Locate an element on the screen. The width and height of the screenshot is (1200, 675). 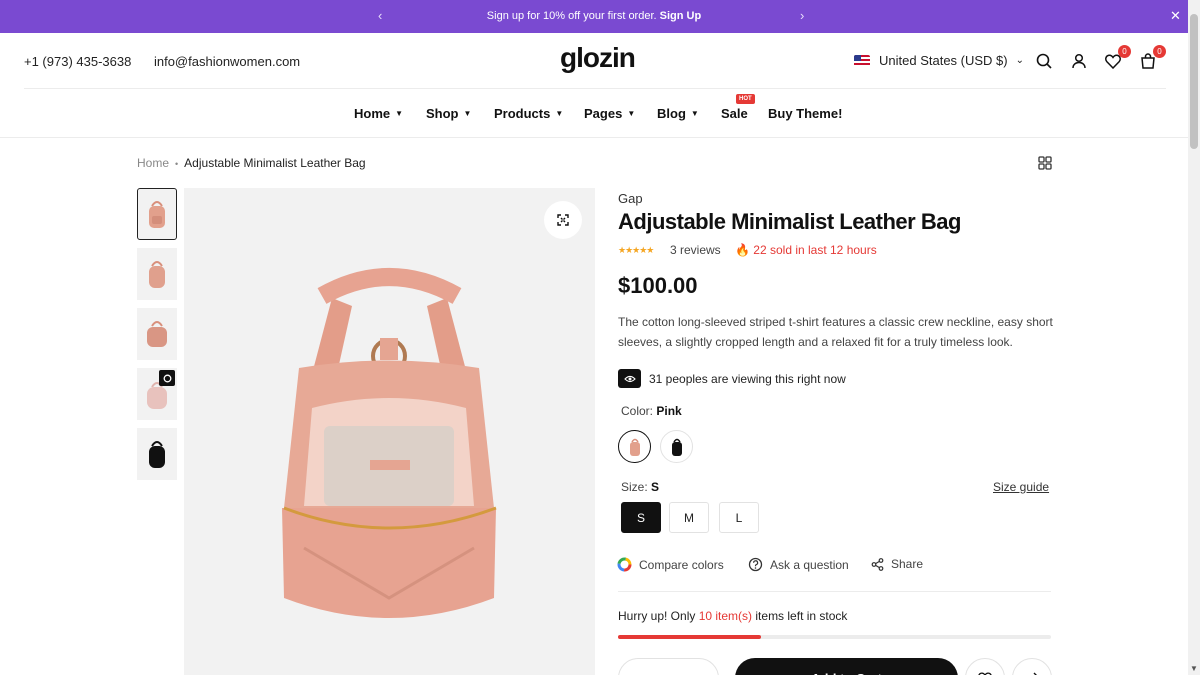
color-wheel-icon is located at coordinates (624, 564).